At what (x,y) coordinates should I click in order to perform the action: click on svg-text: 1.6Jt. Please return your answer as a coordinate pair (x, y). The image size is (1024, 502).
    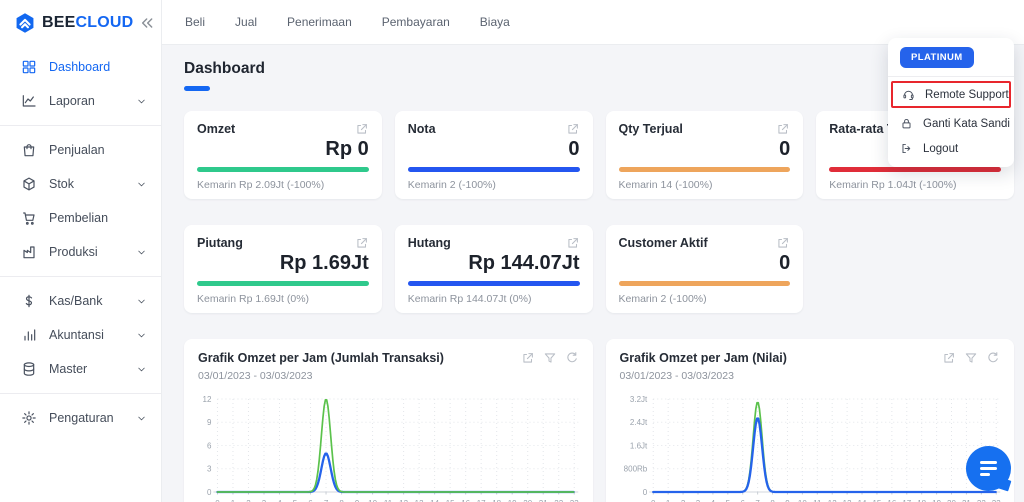
    Looking at the image, I should click on (638, 445).